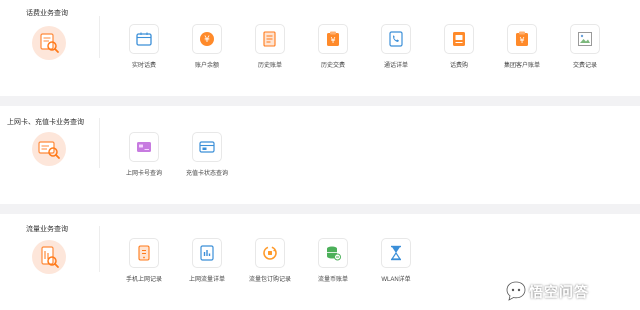 The height and width of the screenshot is (310, 640). I want to click on item-call-detail: 通话详单, so click(396, 49).